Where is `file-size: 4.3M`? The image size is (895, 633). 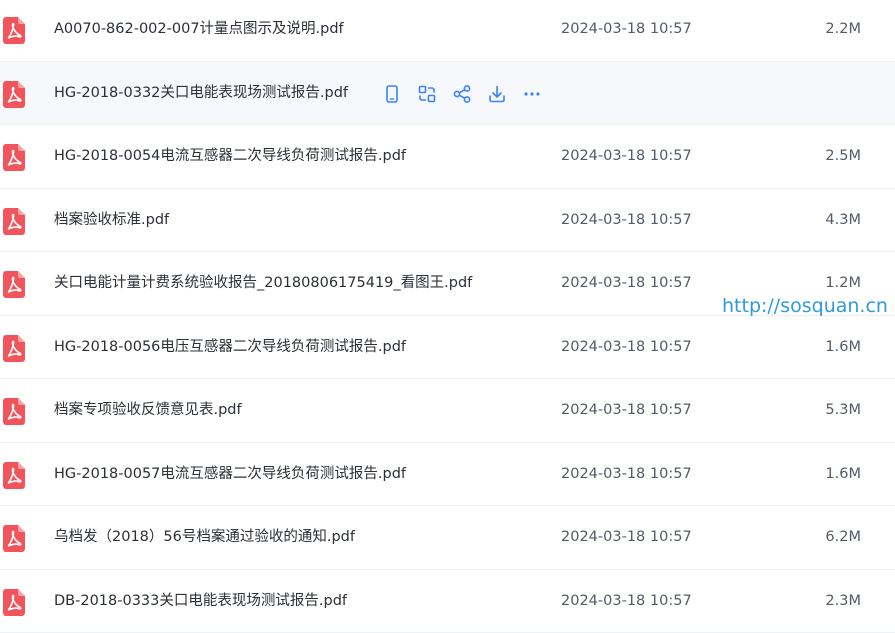
file-size: 4.3M is located at coordinates (843, 220).